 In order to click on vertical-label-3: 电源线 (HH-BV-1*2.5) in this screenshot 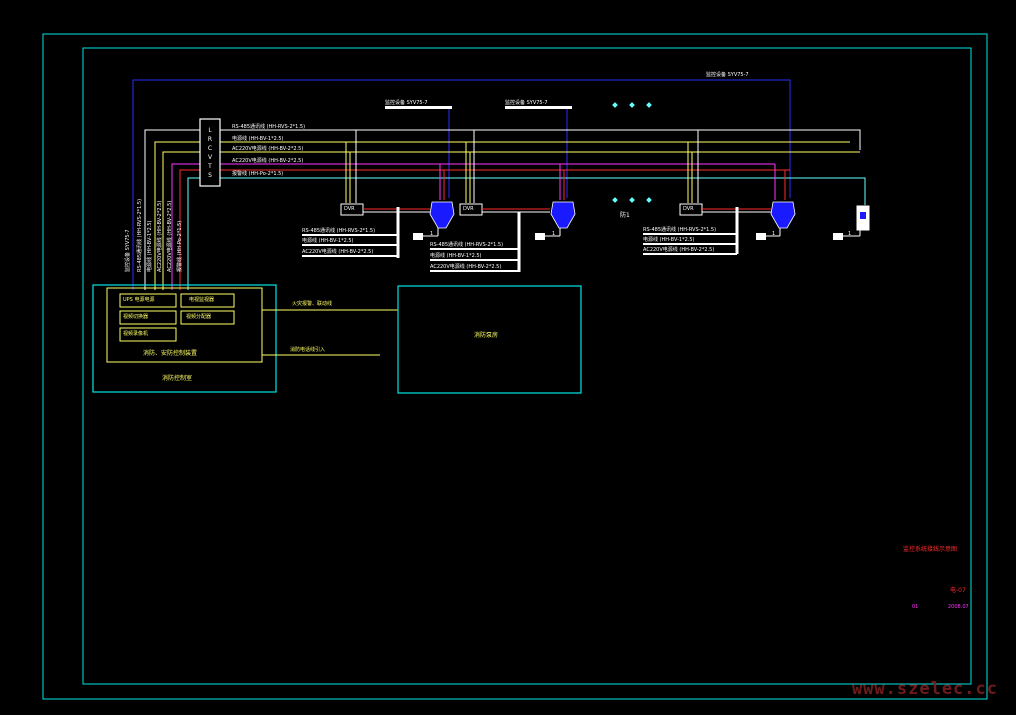, I will do `click(150, 246)`.